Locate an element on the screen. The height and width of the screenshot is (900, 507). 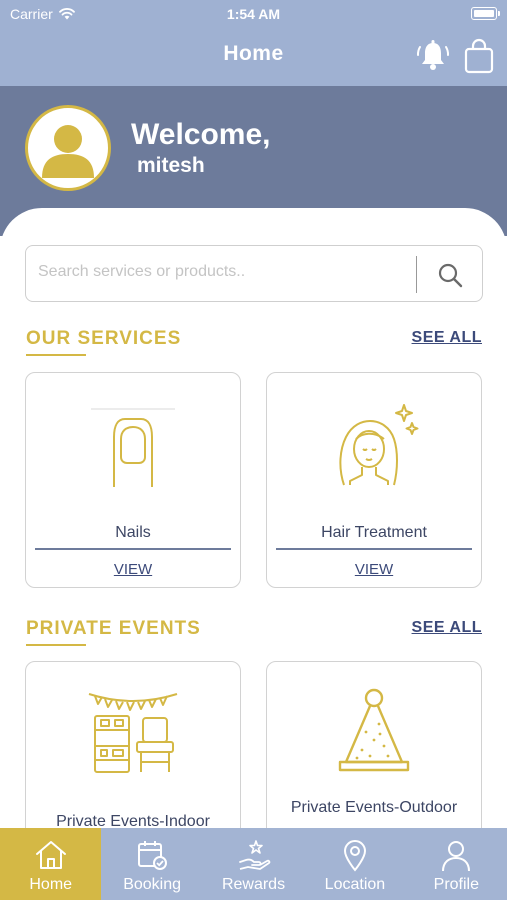
bottom-tab-bar: Home Booking Rewards Location Profile is located at coordinates (253, 864).